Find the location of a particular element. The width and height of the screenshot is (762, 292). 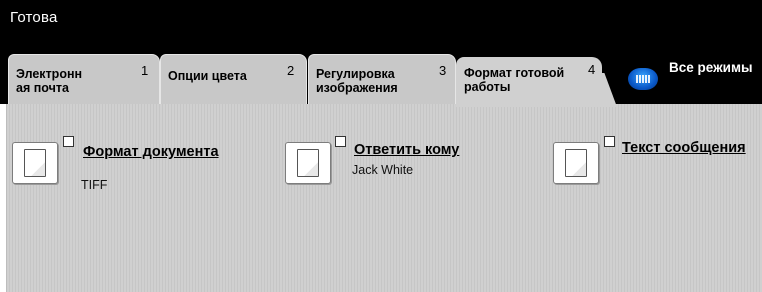

tab-output-format-label-line1: Формат готовой is located at coordinates (514, 73).